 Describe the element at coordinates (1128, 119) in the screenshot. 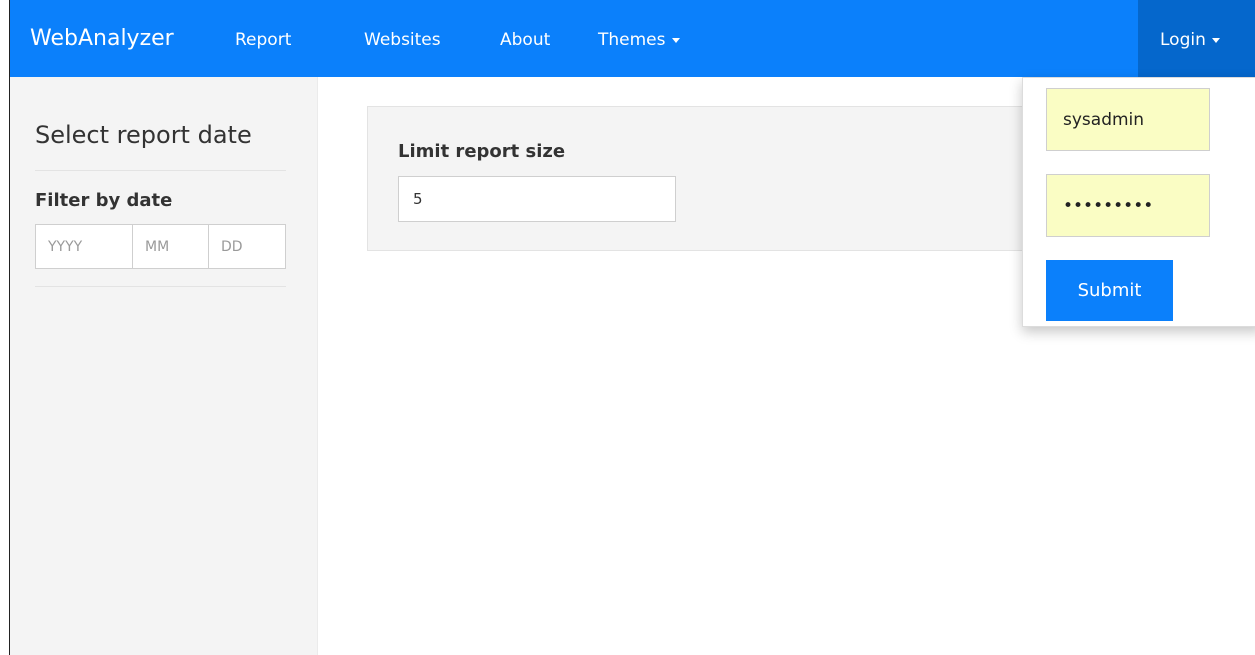

I see `username-input` at that location.